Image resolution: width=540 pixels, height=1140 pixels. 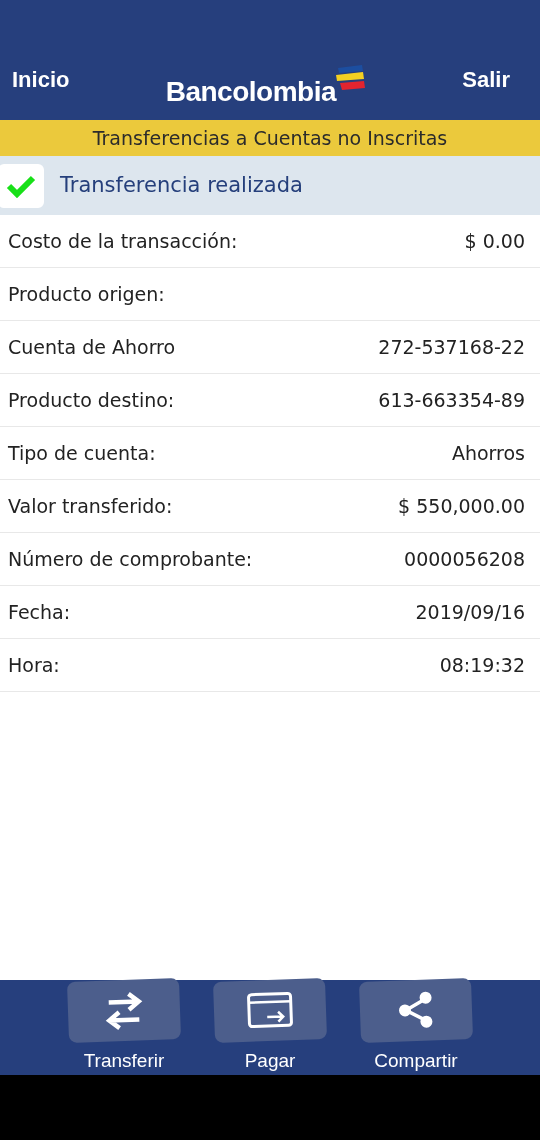 What do you see at coordinates (451, 400) in the screenshot?
I see `field-value: 613-663354-89` at bounding box center [451, 400].